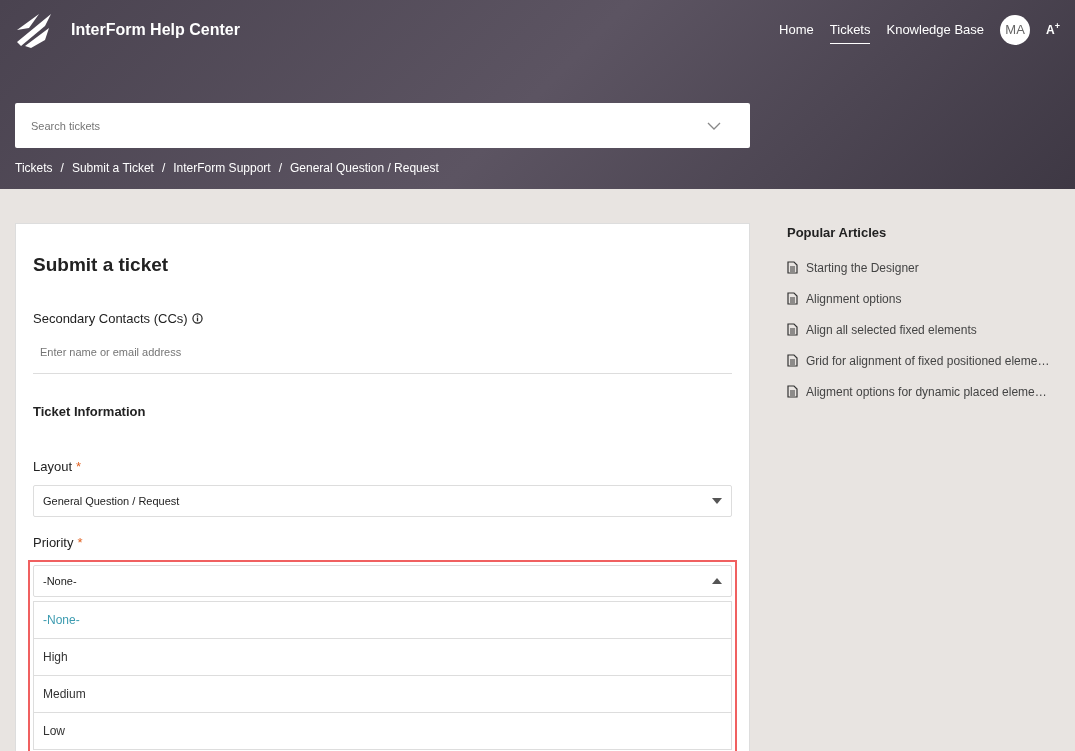 The height and width of the screenshot is (751, 1075). What do you see at coordinates (53, 542) in the screenshot?
I see `field-label: Priority` at bounding box center [53, 542].